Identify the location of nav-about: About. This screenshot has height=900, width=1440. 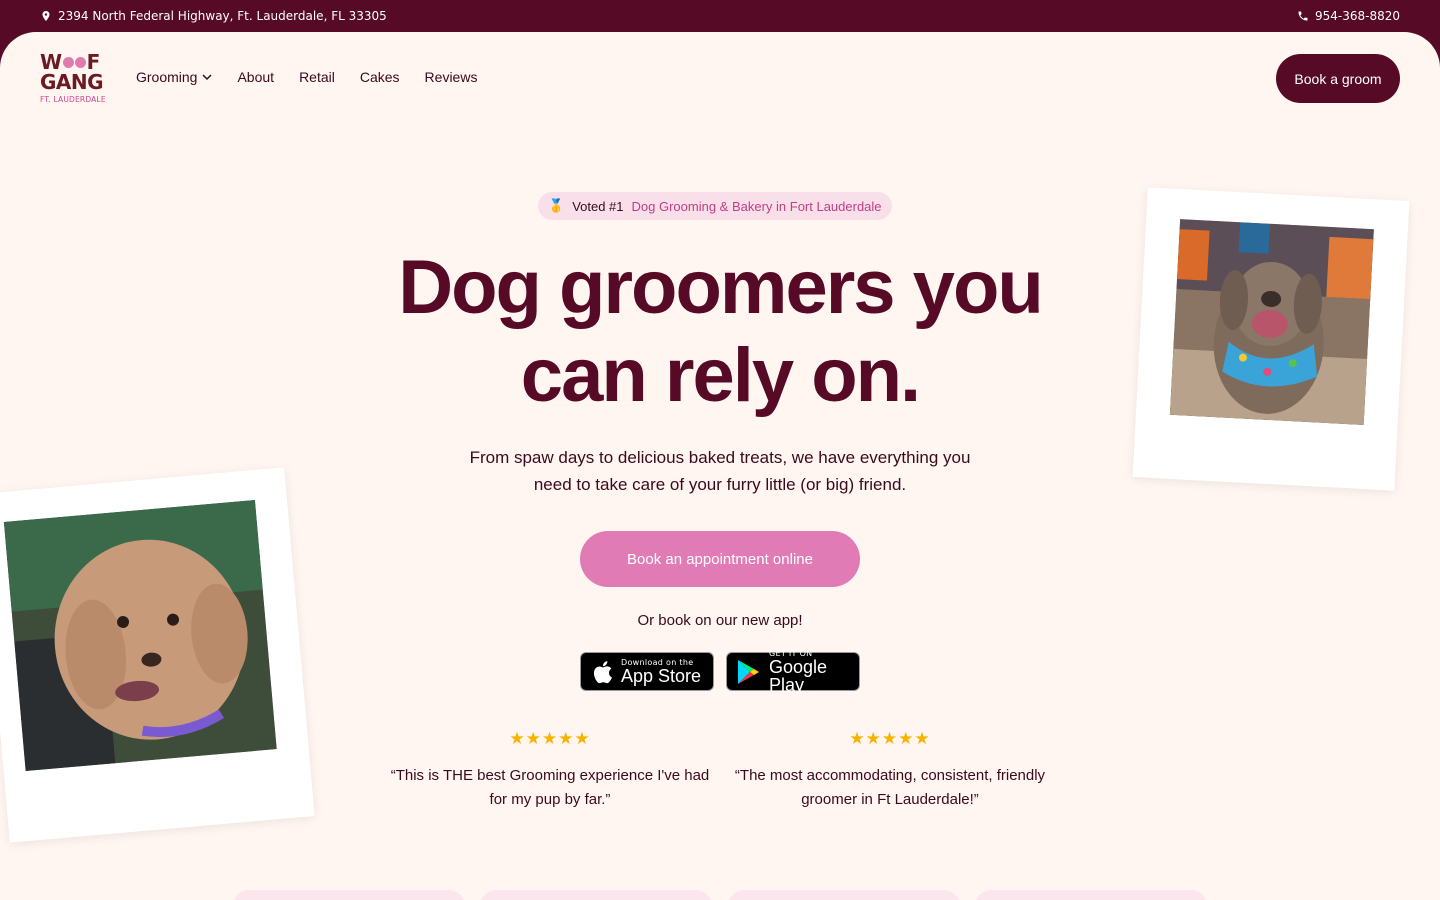
(255, 77).